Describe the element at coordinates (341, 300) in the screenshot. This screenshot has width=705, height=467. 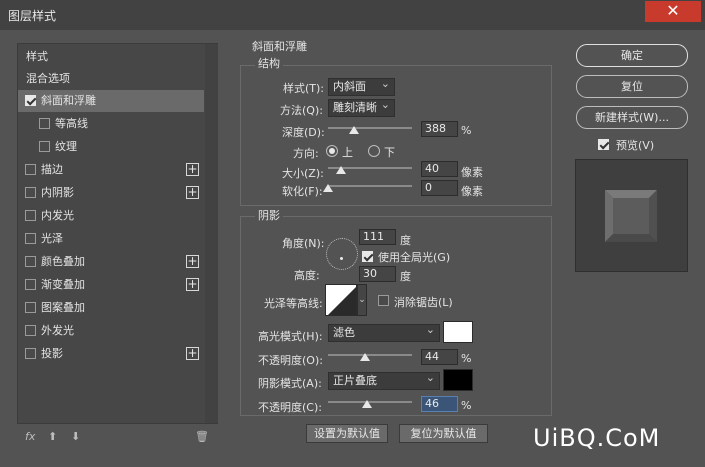
I see `gloss-contour-preview` at that location.